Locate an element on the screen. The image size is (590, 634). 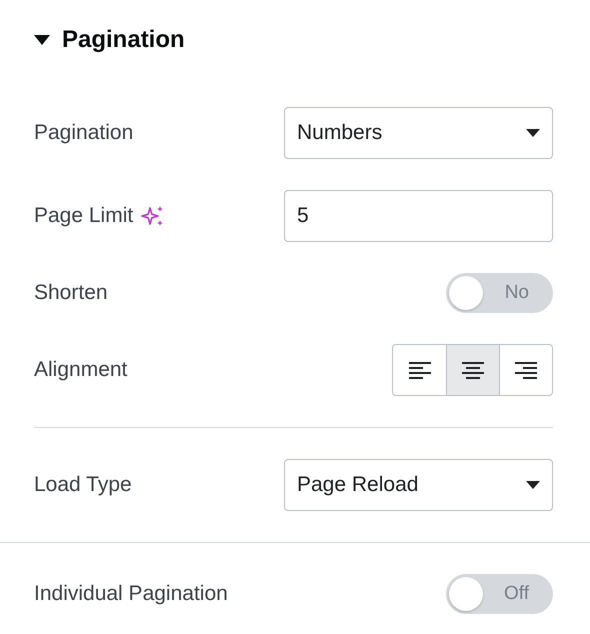
field-label: Pagination is located at coordinates (84, 133).